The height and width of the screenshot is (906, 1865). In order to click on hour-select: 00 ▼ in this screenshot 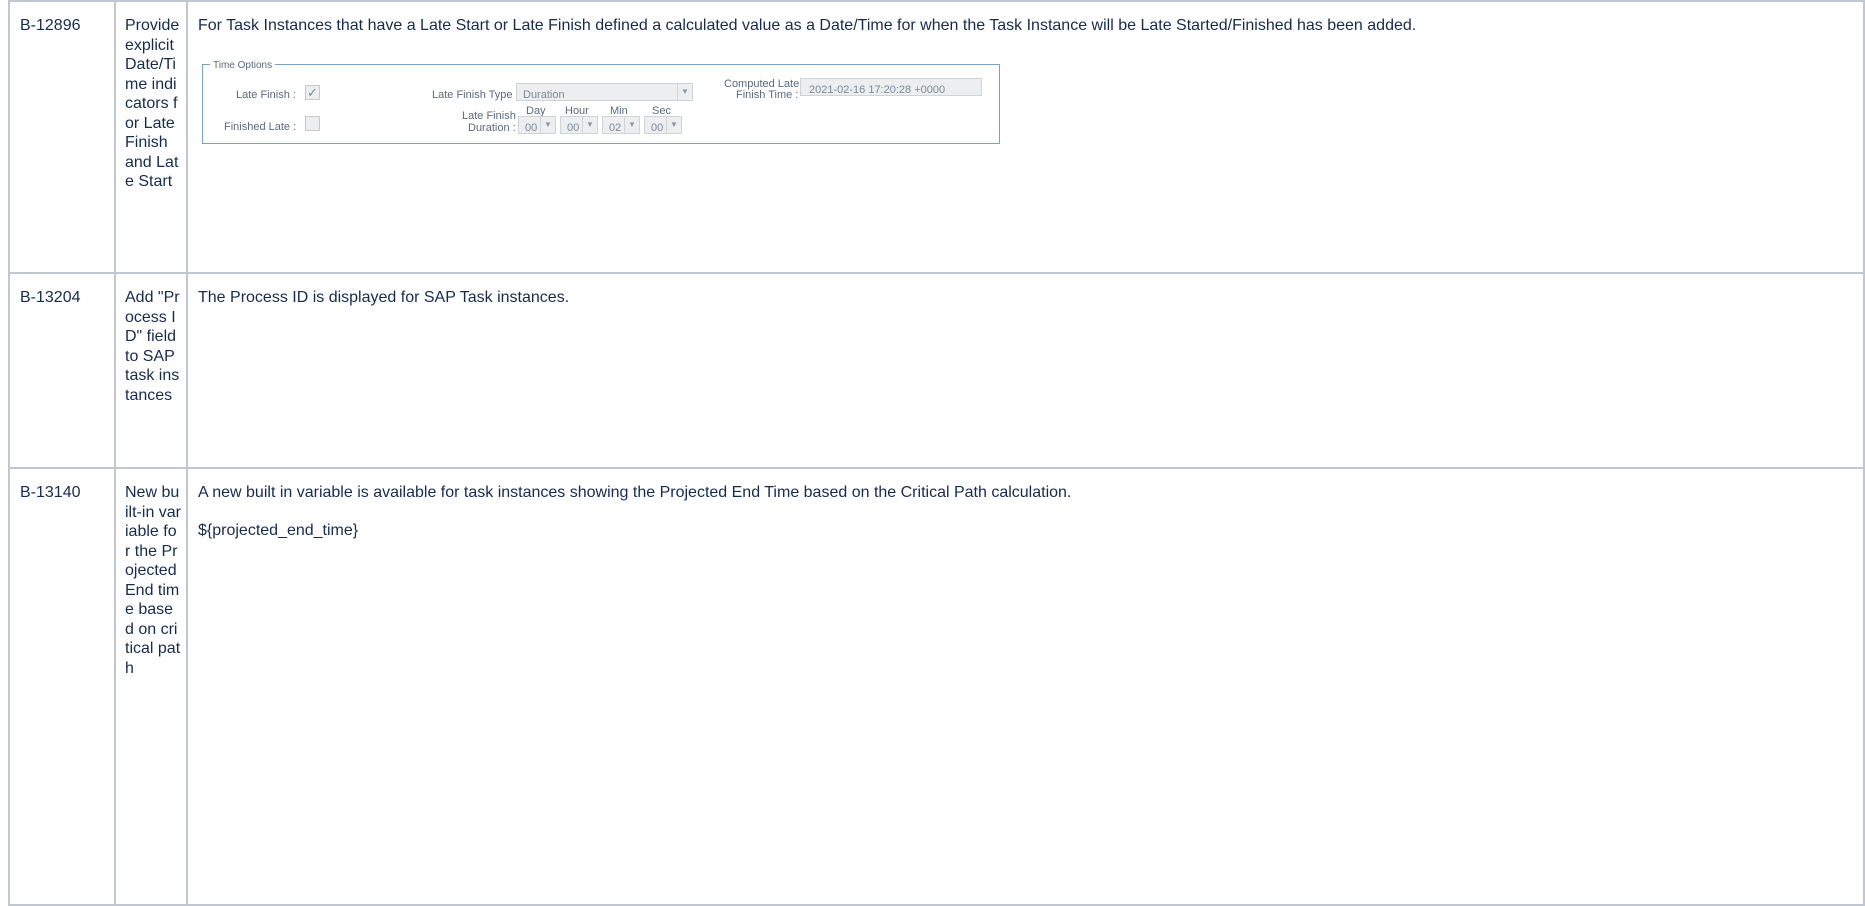, I will do `click(579, 124)`.